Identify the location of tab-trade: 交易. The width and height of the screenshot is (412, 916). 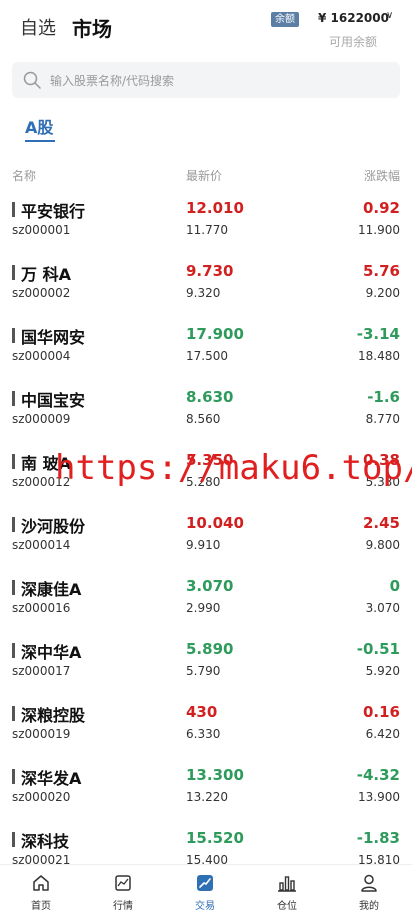
(205, 890).